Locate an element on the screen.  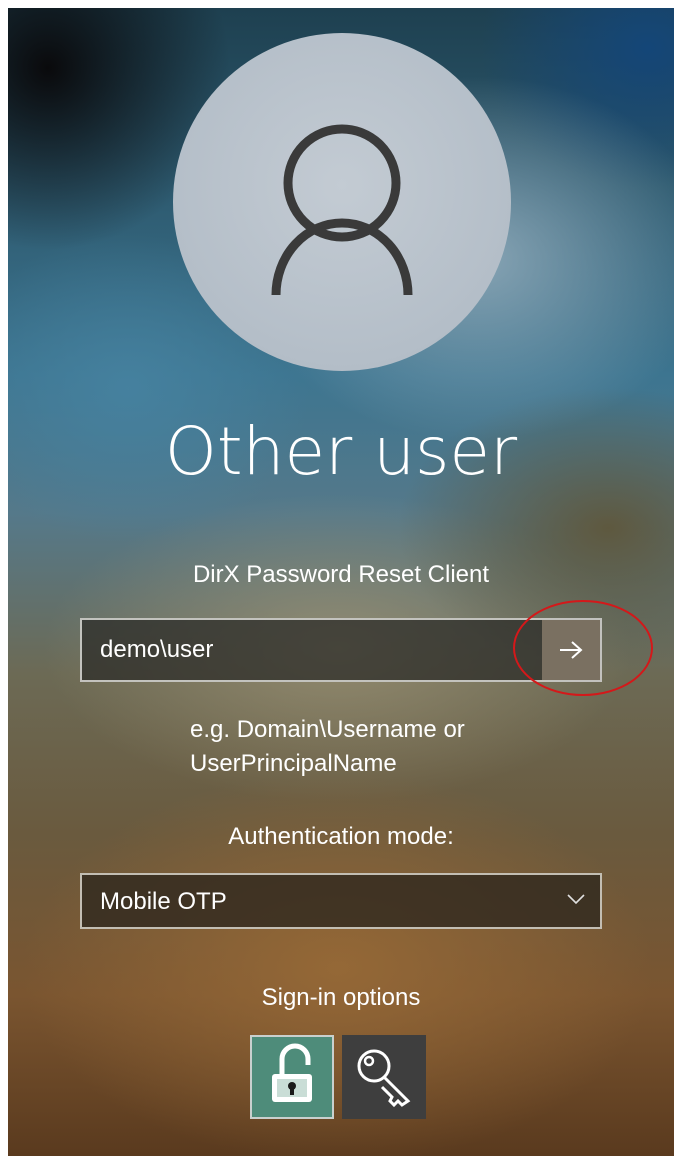
user-avatar is located at coordinates (342, 202).